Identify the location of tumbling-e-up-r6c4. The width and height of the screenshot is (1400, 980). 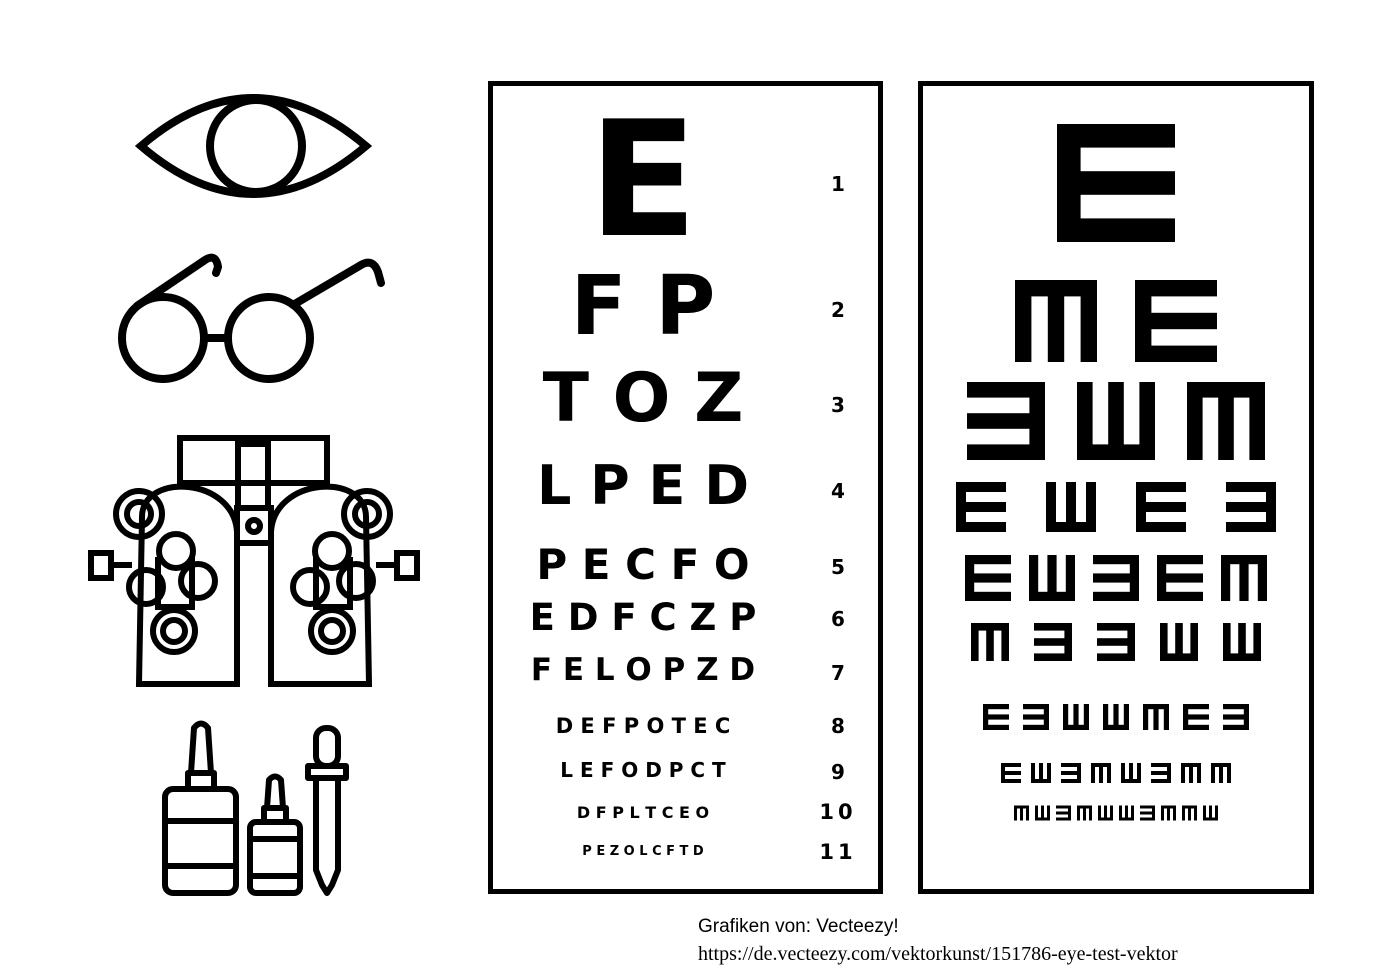
(1179, 642).